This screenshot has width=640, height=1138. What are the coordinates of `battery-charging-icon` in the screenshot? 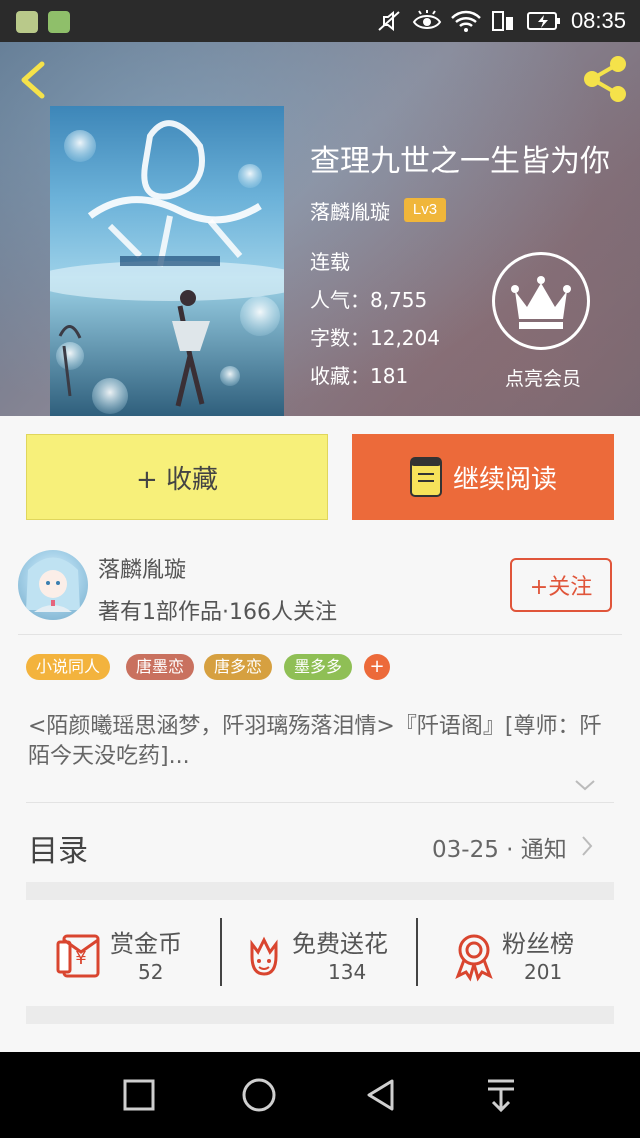 It's located at (543, 21).